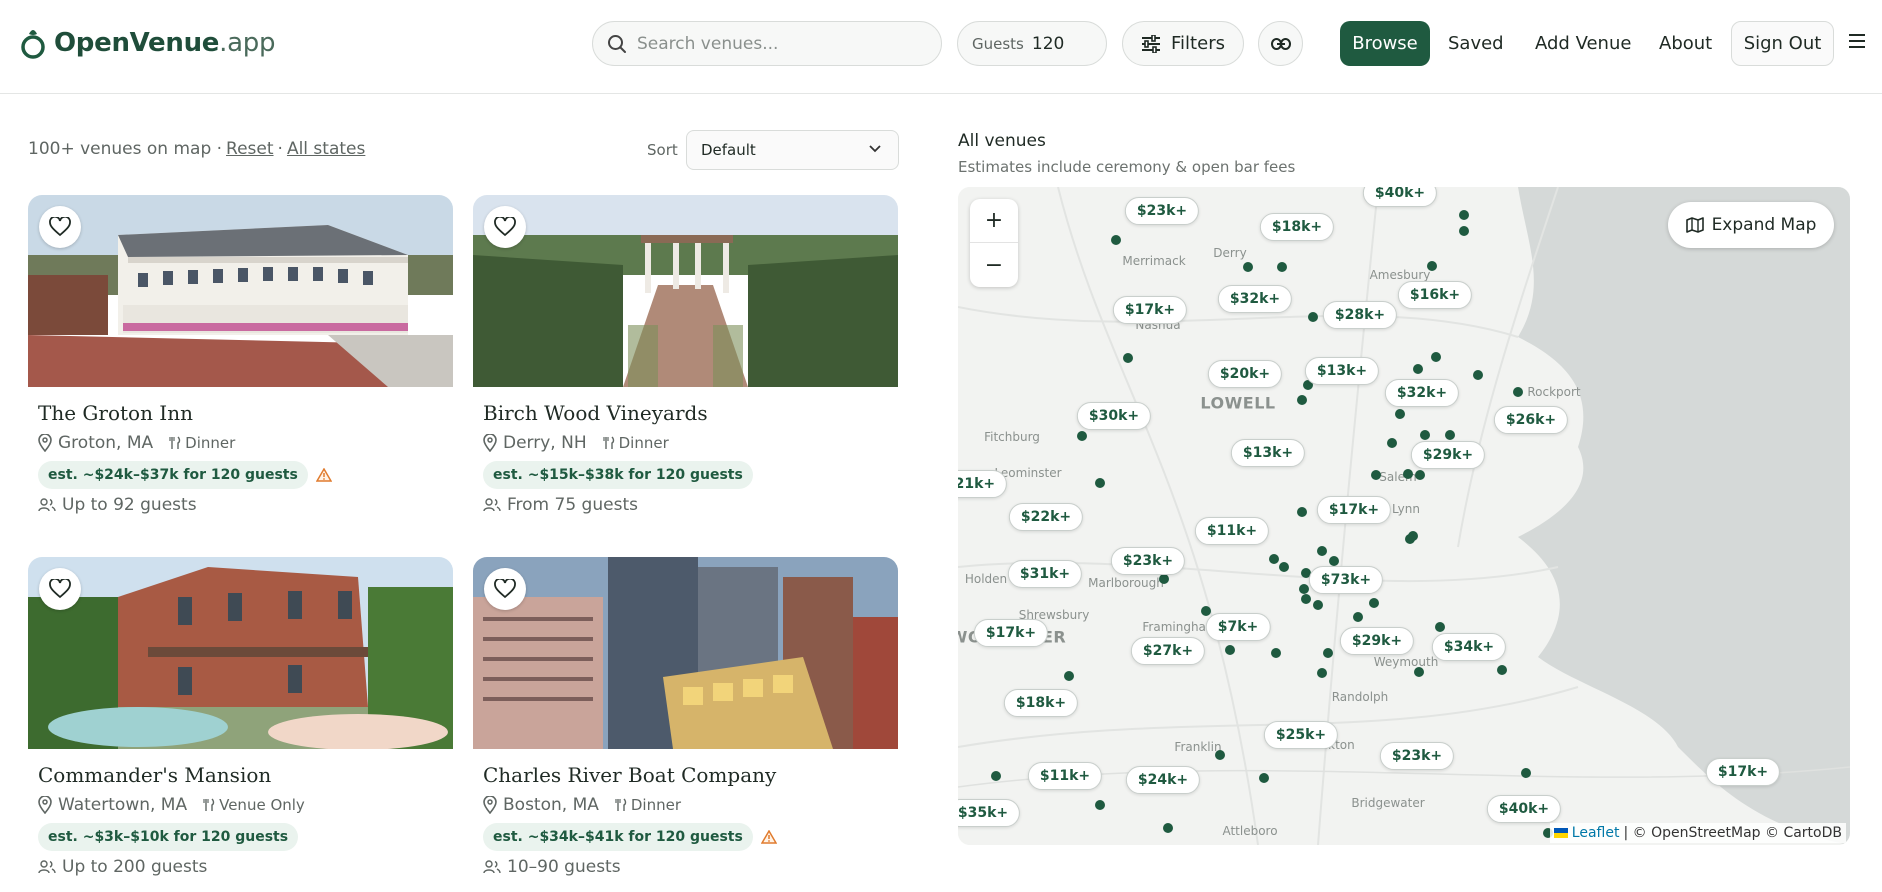 The image size is (1882, 892). Describe the element at coordinates (1857, 41) in the screenshot. I see `hamburger-menu-icon` at that location.